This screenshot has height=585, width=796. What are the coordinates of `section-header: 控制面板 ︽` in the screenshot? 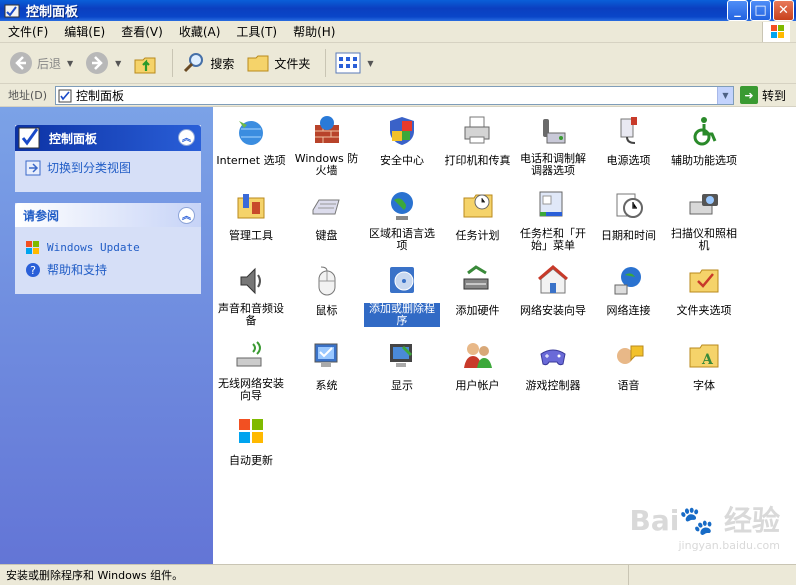 It's located at (108, 138).